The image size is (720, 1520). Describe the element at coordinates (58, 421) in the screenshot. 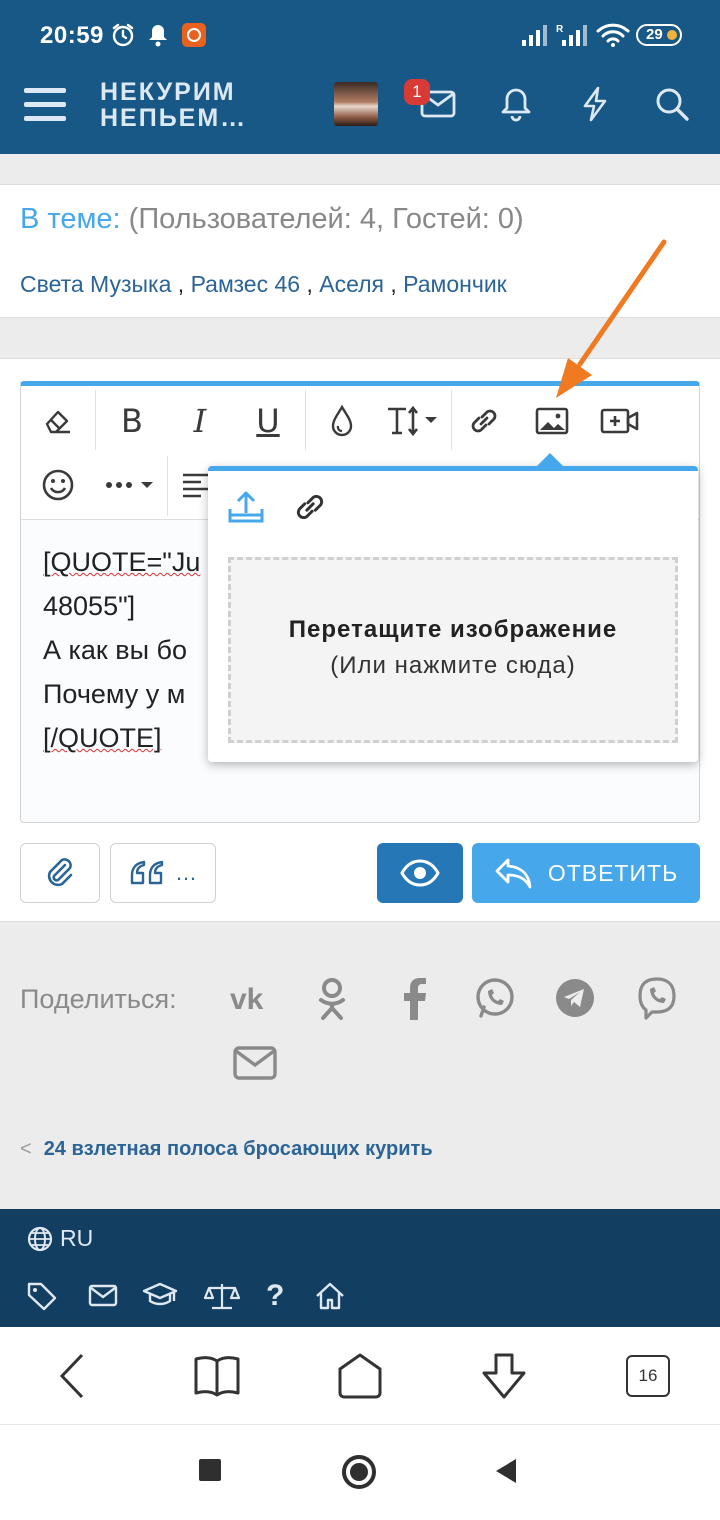

I see `eraser-icon` at that location.